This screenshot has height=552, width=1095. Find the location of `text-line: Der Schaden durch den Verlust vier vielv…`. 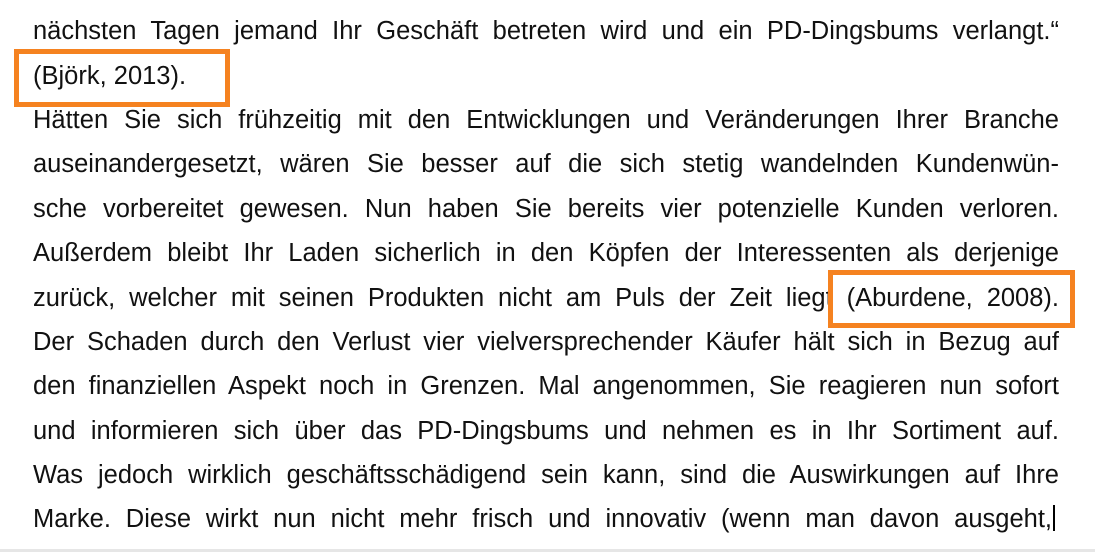

text-line: Der Schaden durch den Verlust vier vielv… is located at coordinates (546, 342).